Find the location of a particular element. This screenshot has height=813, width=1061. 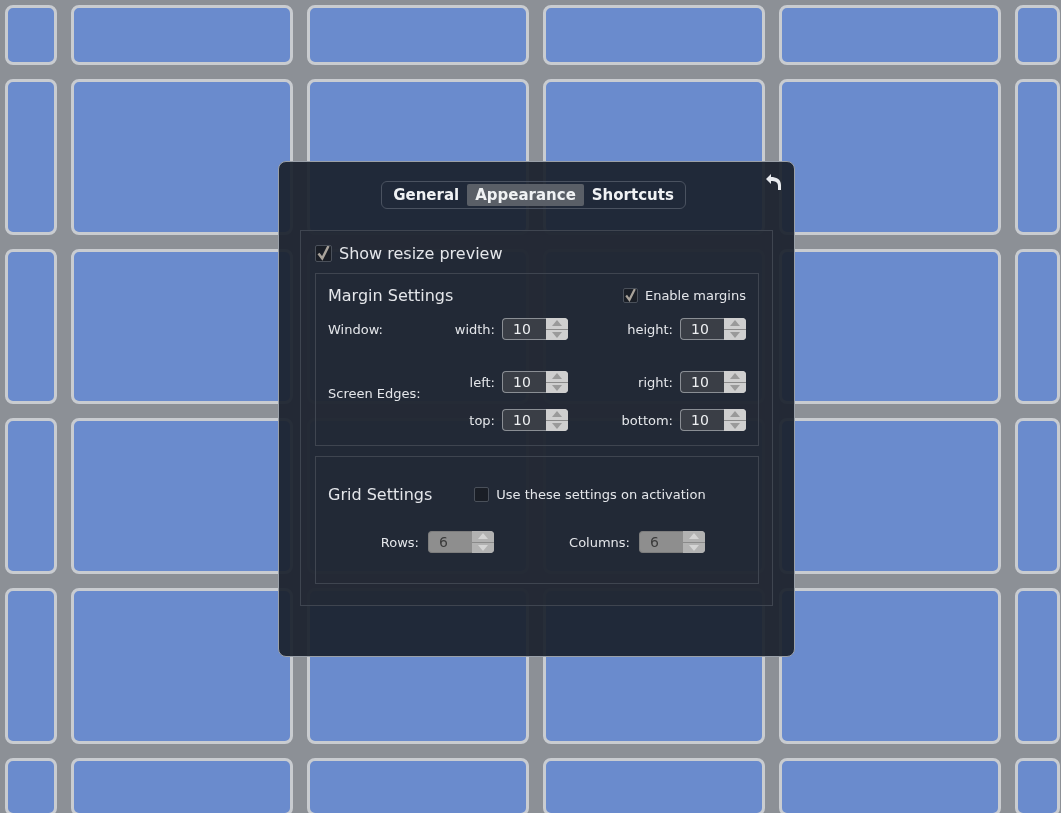

field-label: top: is located at coordinates (482, 420).